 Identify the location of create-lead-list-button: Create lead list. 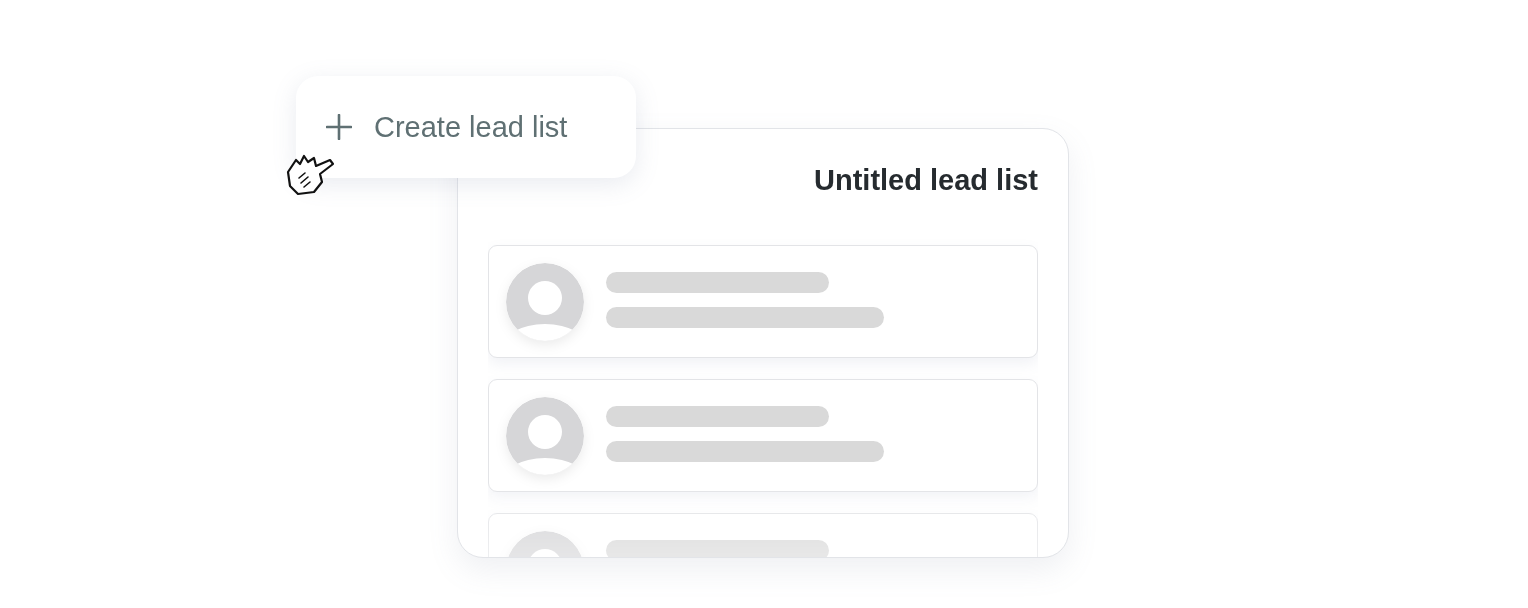
(466, 127).